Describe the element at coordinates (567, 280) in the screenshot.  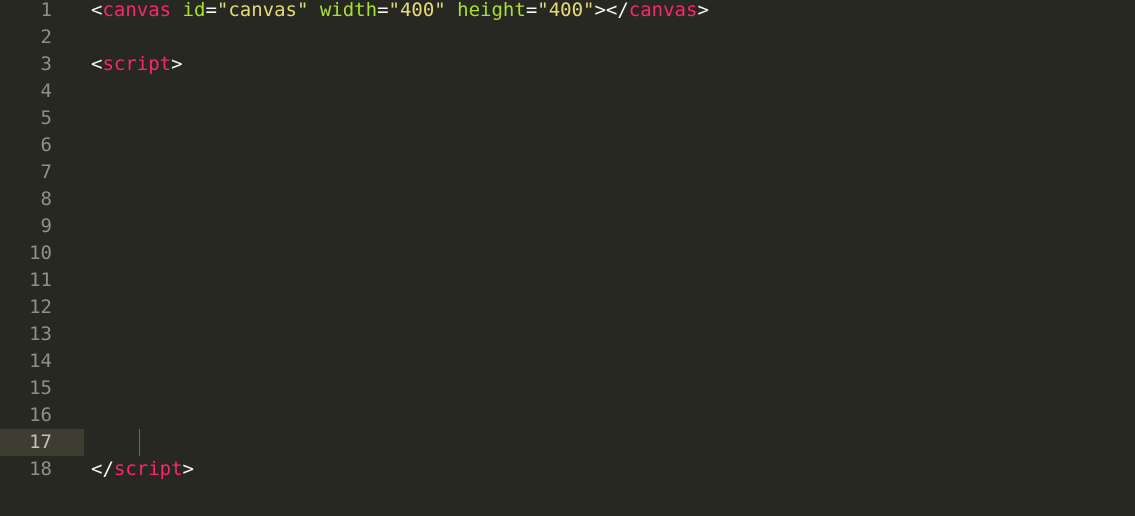
I see `code-line: 11` at that location.